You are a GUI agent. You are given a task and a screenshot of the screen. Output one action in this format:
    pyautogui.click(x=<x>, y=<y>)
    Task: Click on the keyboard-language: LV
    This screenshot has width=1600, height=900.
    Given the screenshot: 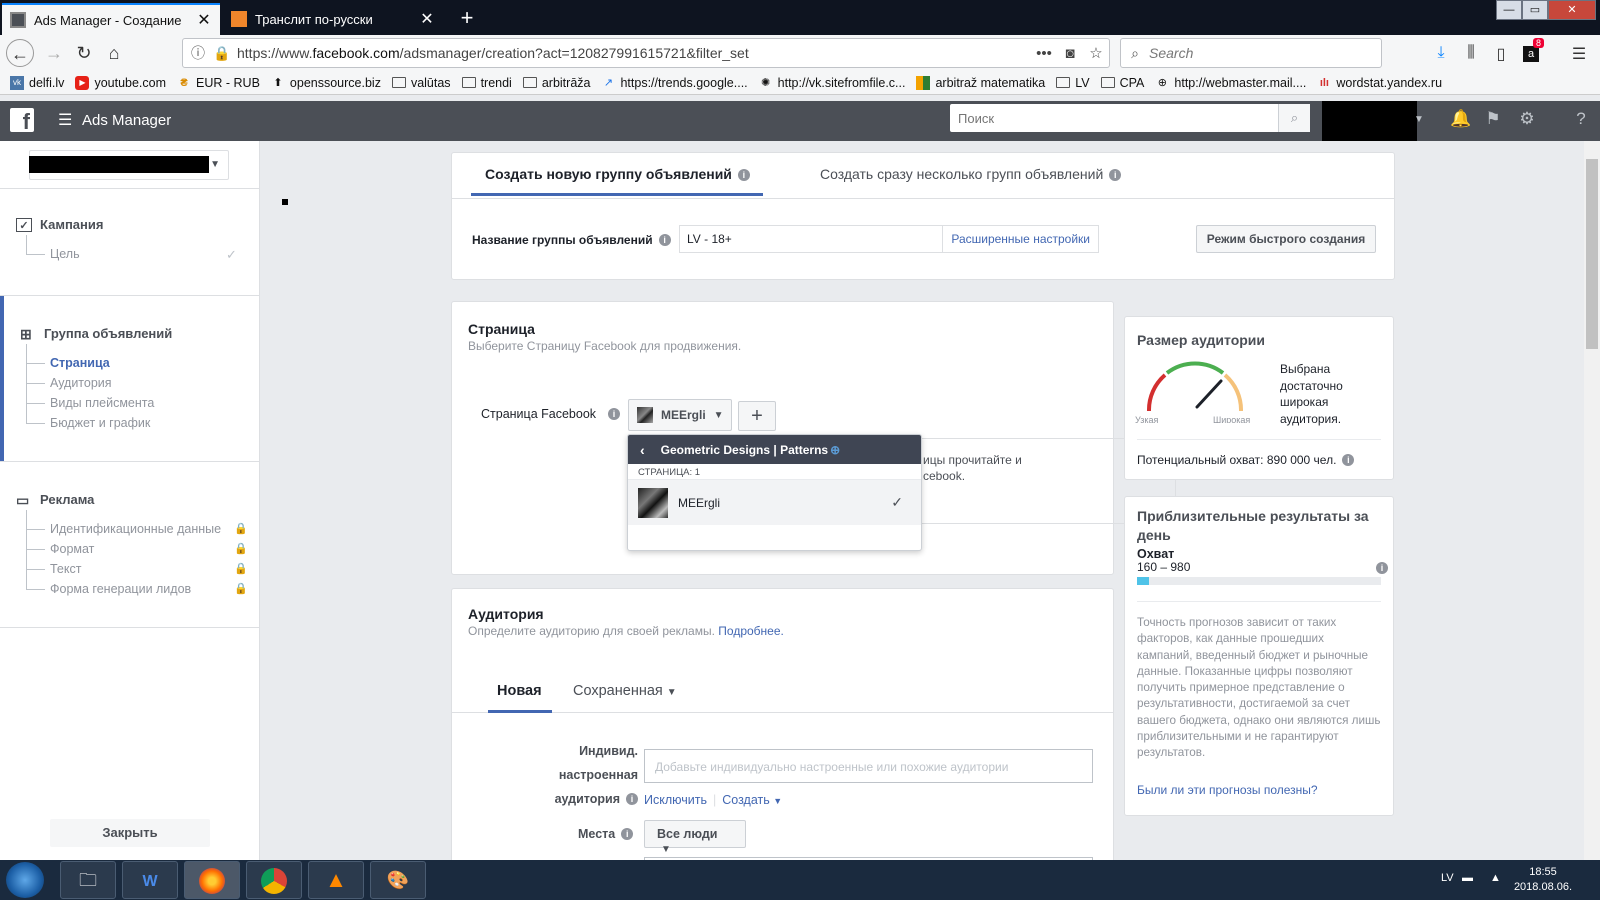 What is the action you would take?
    pyautogui.click(x=1447, y=878)
    